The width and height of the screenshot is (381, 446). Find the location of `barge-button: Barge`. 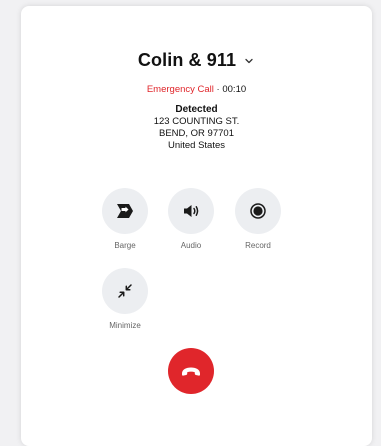

barge-button: Barge is located at coordinates (125, 219).